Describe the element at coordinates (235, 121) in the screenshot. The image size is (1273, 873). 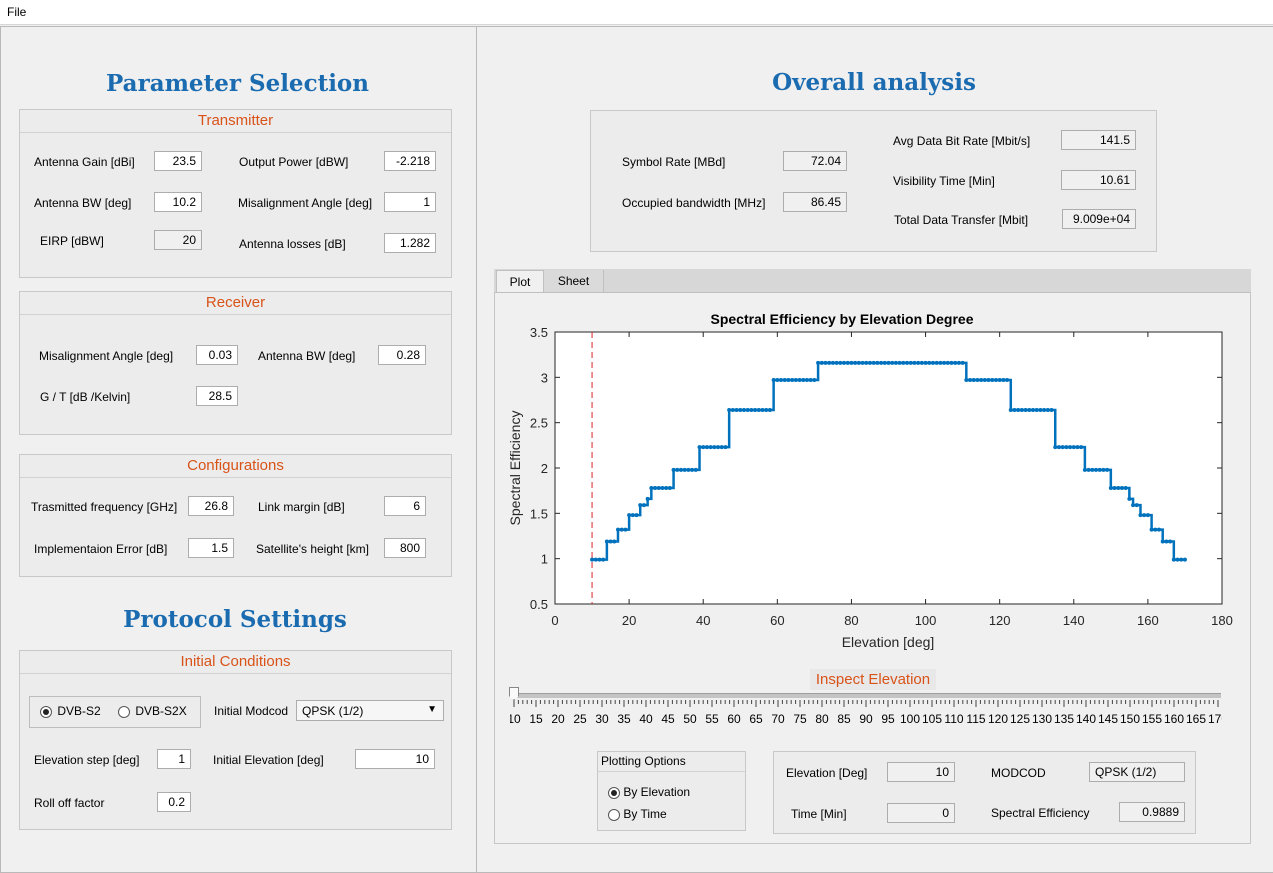
I see `transmitter-title: Transmitter` at that location.